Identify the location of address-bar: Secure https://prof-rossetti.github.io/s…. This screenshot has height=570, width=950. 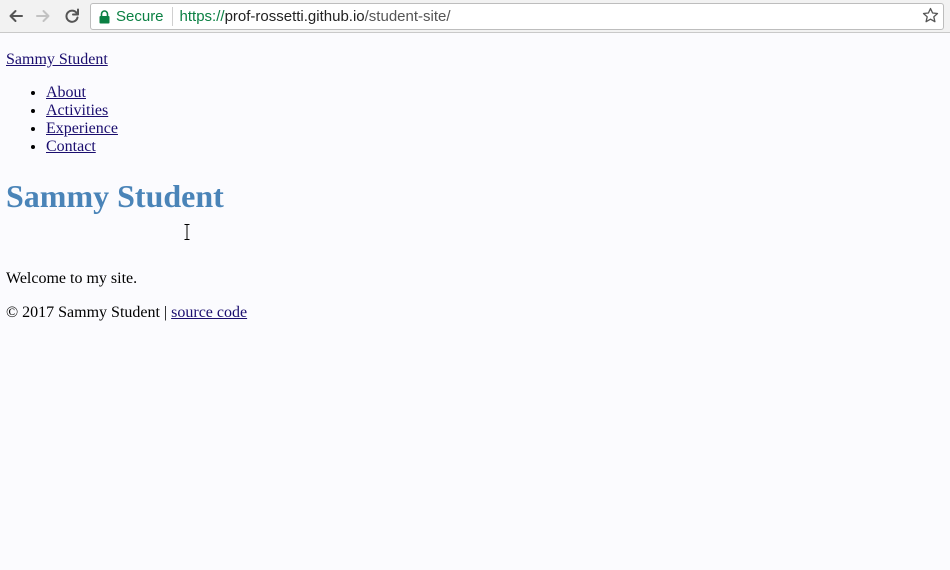
(517, 16).